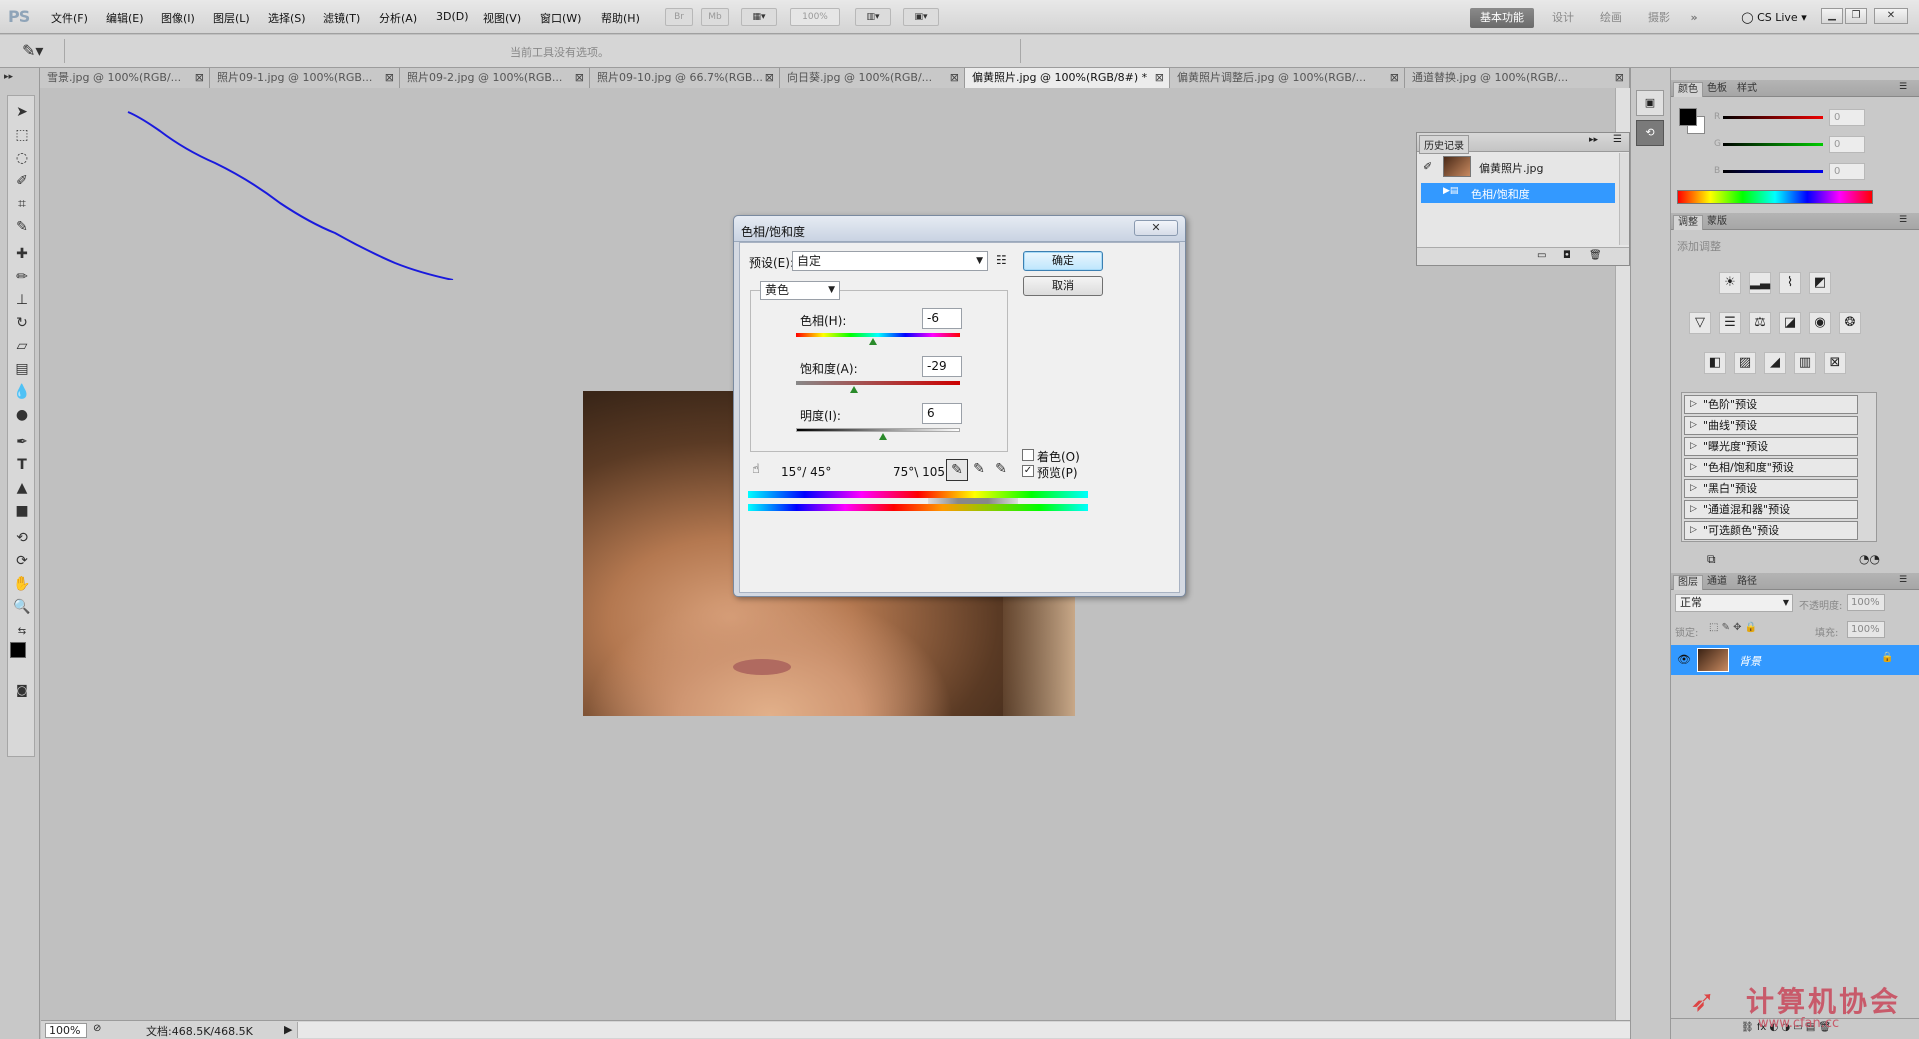  What do you see at coordinates (1734, 603) in the screenshot?
I see `blend-mode-select: 正常 ▼` at bounding box center [1734, 603].